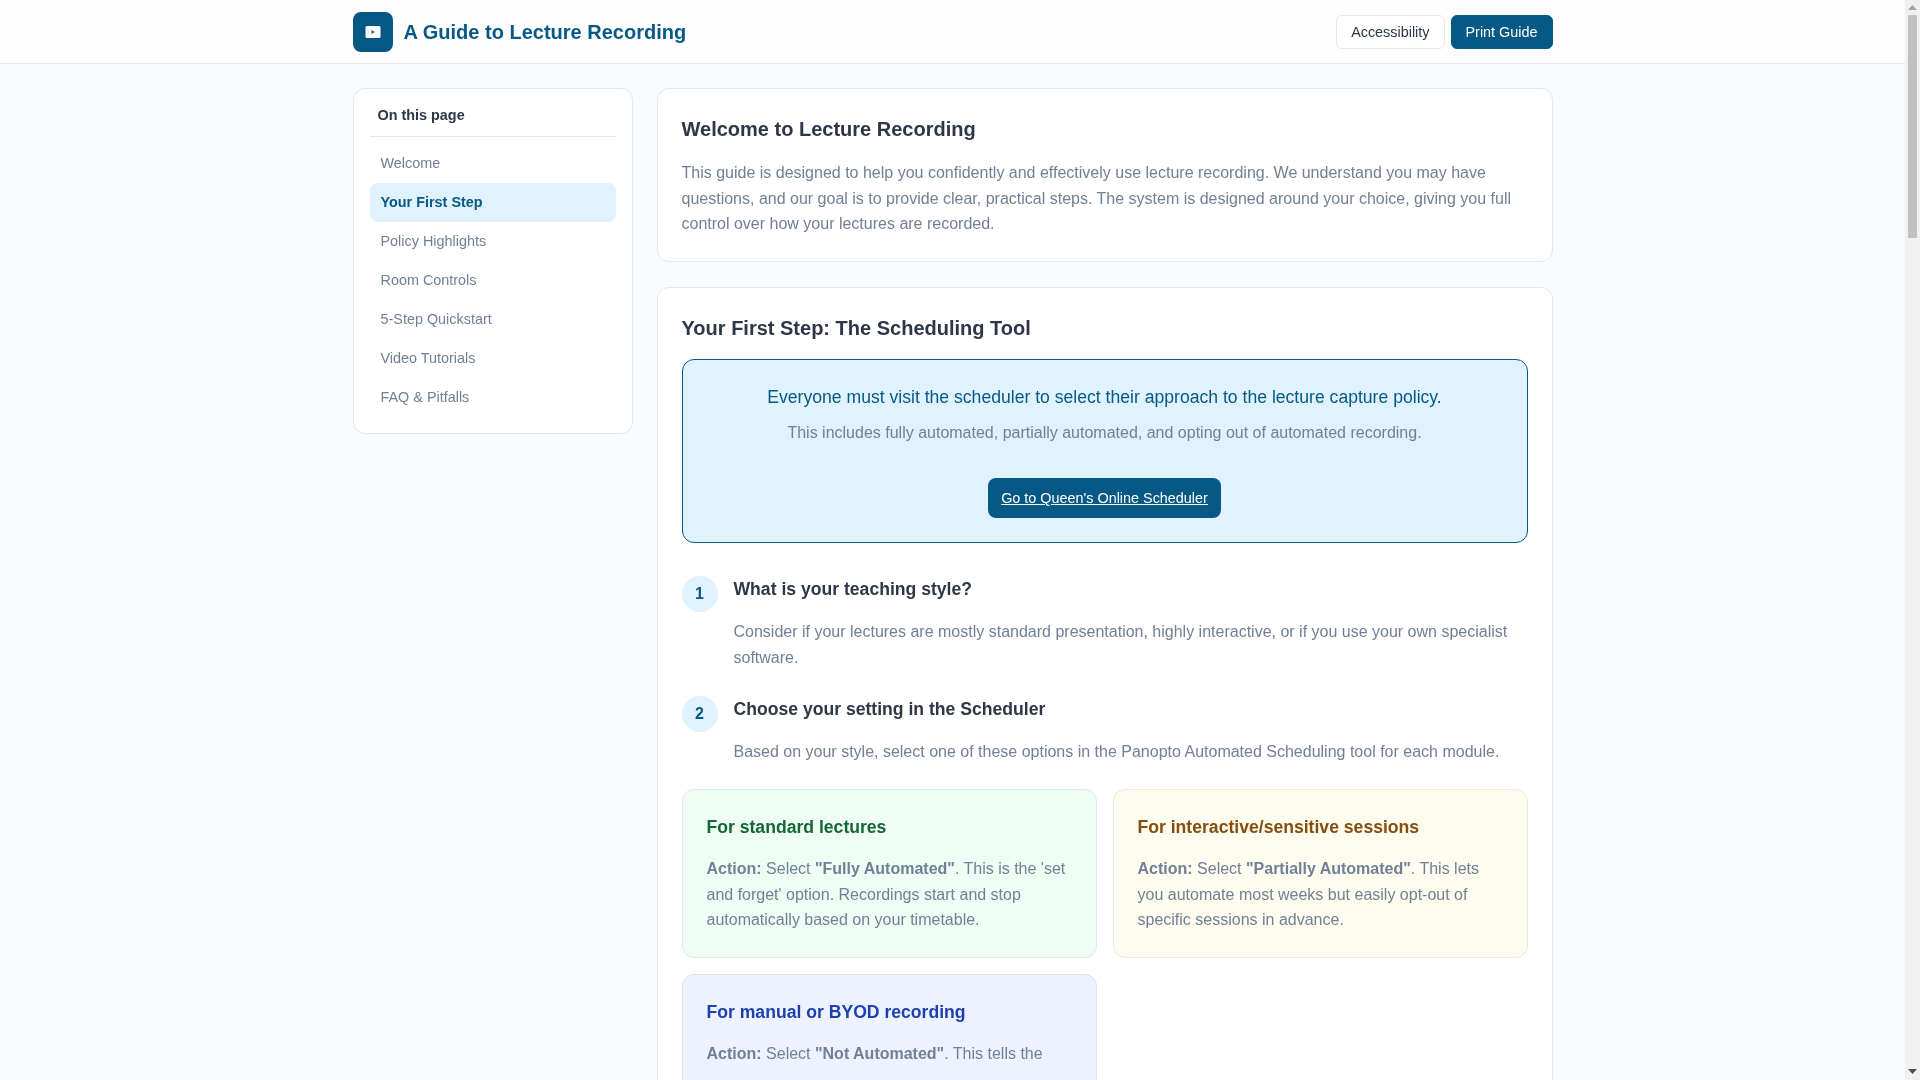 The image size is (1920, 1080). Describe the element at coordinates (1390, 31) in the screenshot. I see `header-button: Accessibility` at that location.